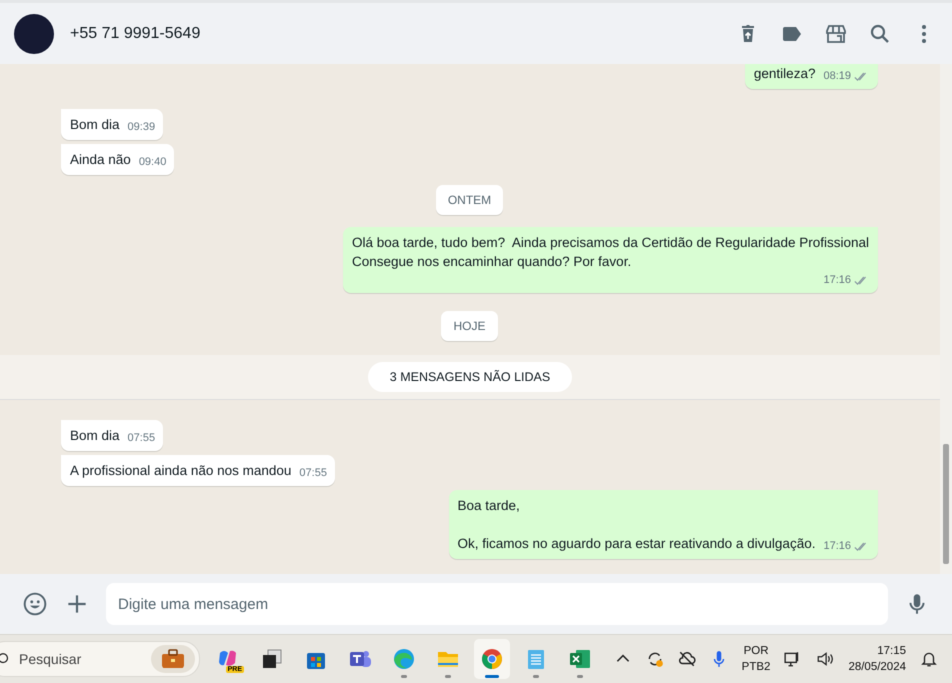  Describe the element at coordinates (50, 659) in the screenshot. I see `search-placeholder: Pesquisar` at that location.